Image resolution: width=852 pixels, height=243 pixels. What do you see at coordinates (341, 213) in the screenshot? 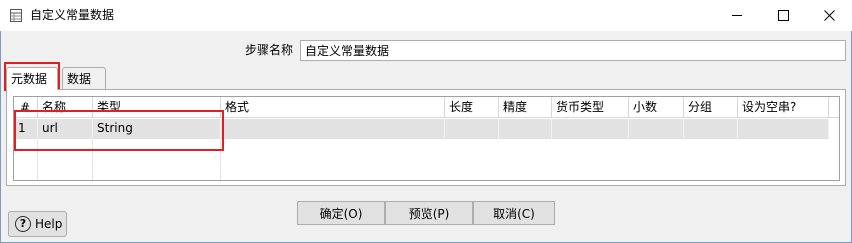
I see `ok-button: 确定(O)` at bounding box center [341, 213].